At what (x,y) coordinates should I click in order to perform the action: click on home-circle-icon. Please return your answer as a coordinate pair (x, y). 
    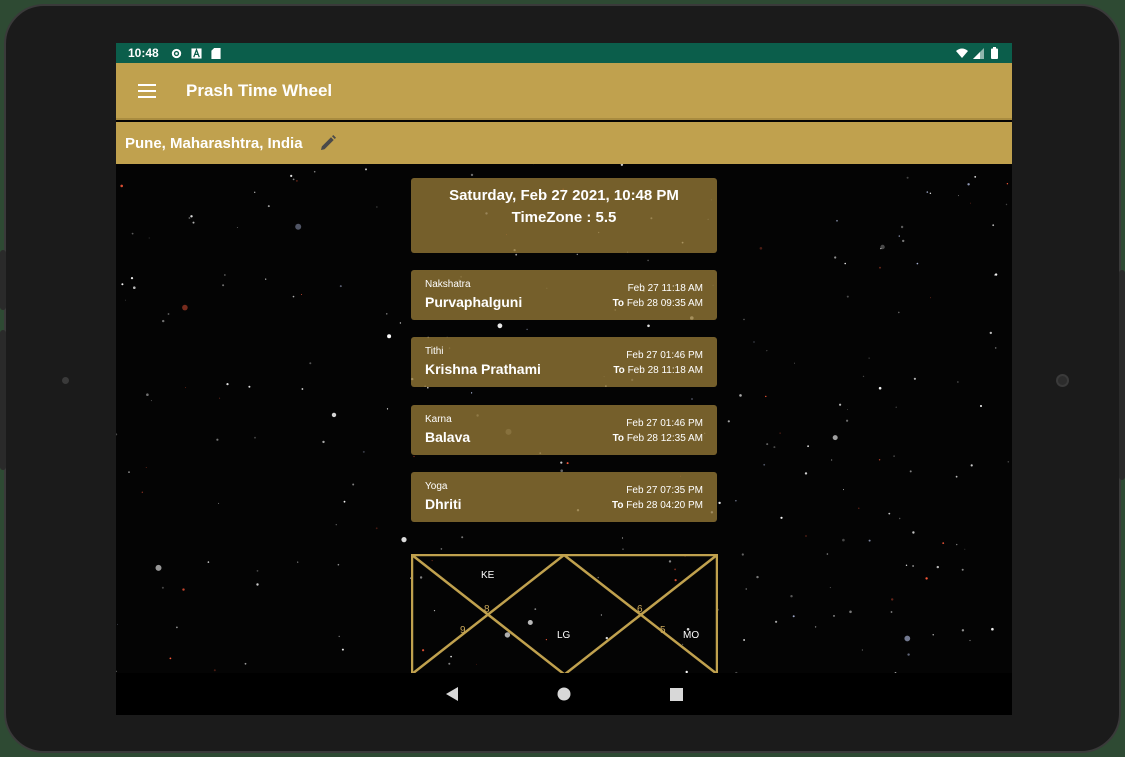
    Looking at the image, I should click on (564, 694).